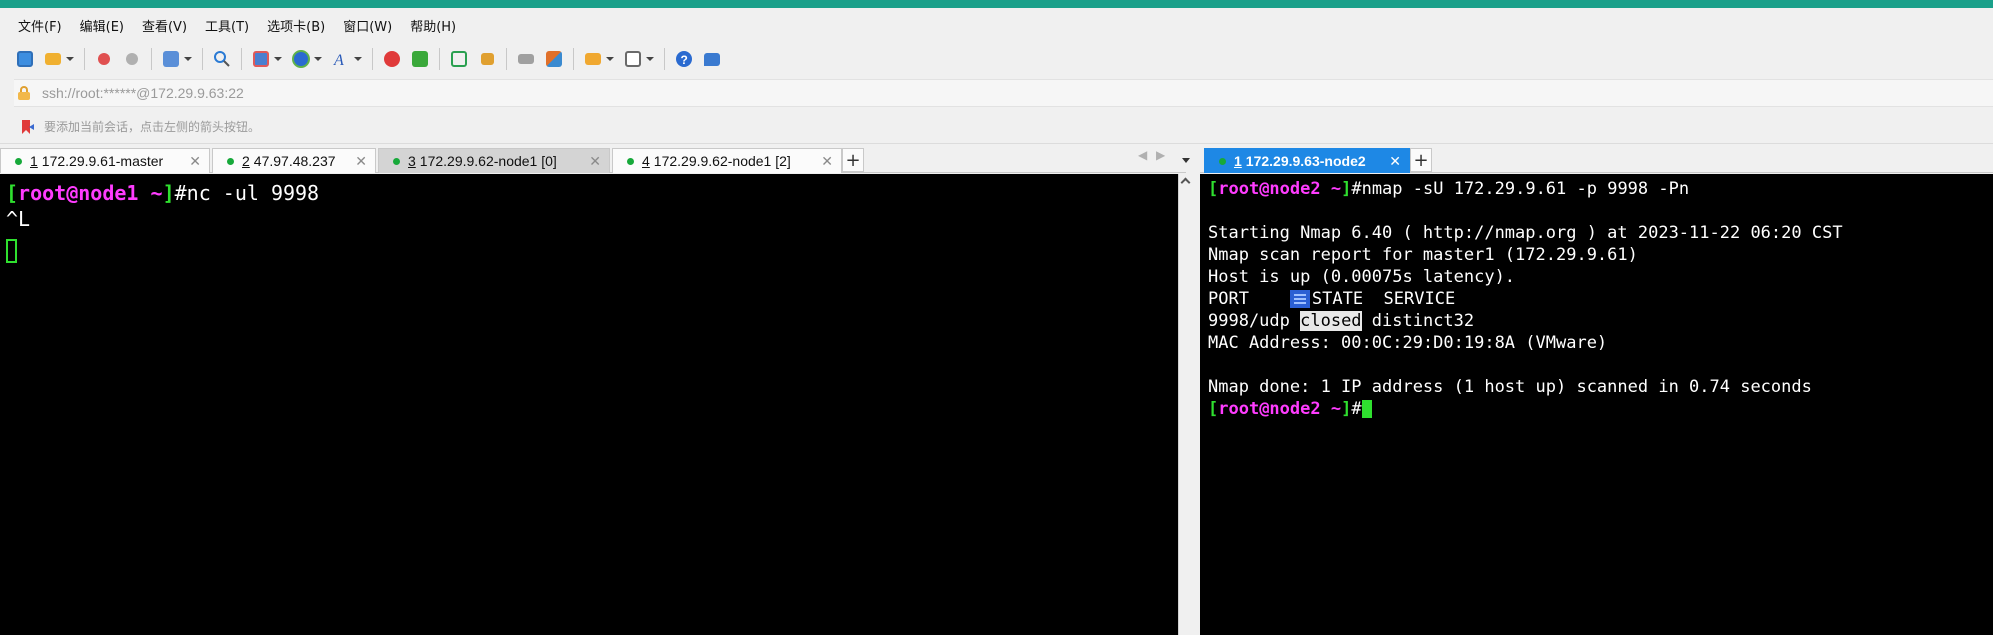 The height and width of the screenshot is (635, 1993). What do you see at coordinates (132, 59) in the screenshot?
I see `reconnect-icon` at bounding box center [132, 59].